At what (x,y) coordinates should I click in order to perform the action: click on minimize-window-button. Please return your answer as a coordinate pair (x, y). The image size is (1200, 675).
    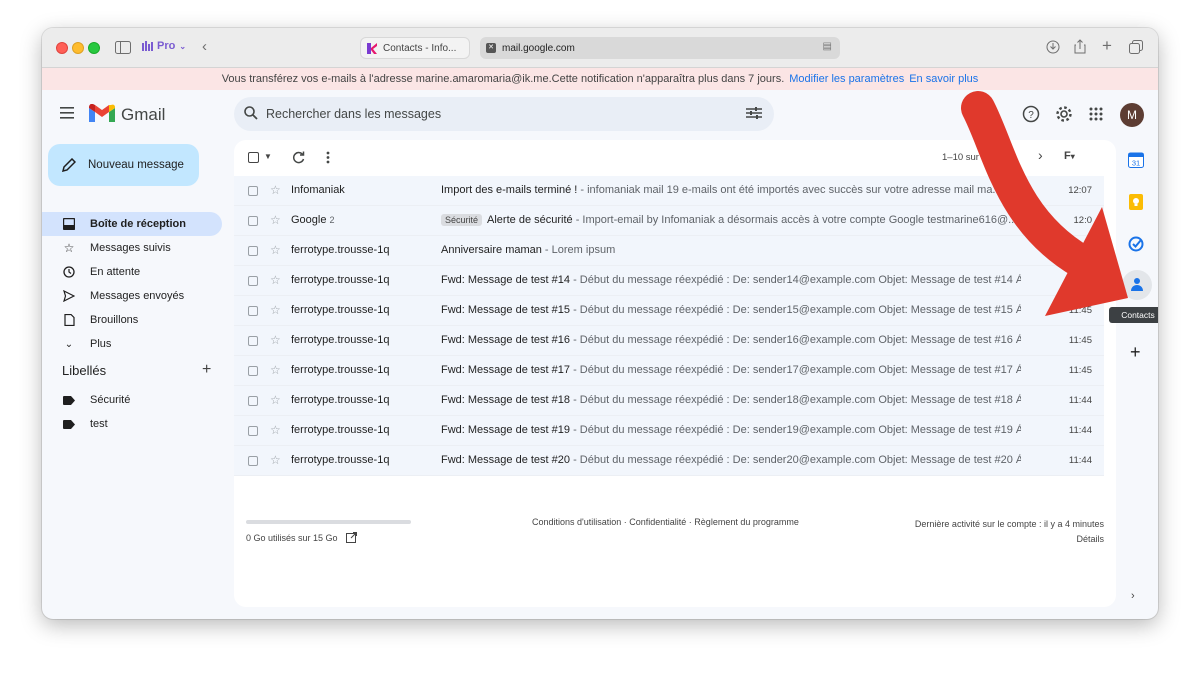
    Looking at the image, I should click on (78, 48).